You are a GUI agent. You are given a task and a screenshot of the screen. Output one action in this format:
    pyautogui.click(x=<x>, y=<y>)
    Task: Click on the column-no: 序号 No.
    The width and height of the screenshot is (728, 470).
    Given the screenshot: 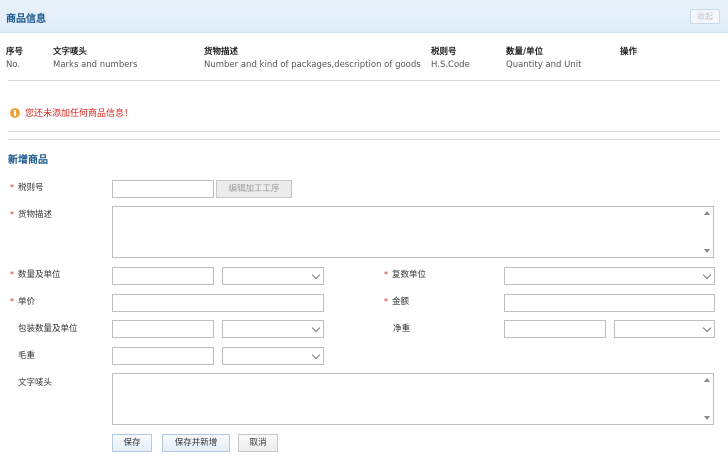 What is the action you would take?
    pyautogui.click(x=15, y=58)
    